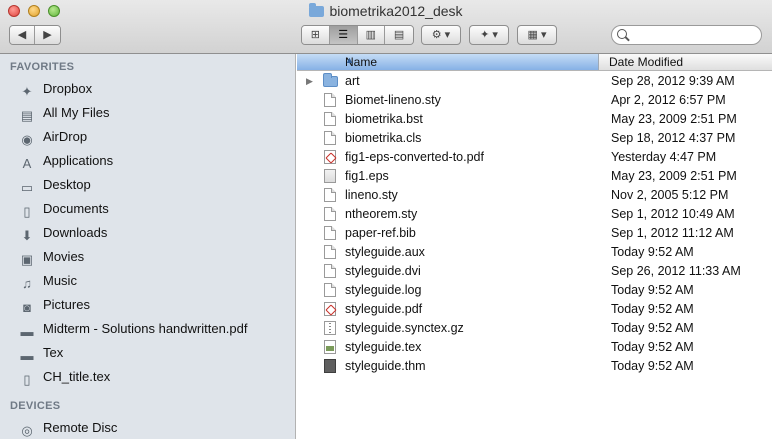 This screenshot has width=772, height=439. I want to click on sidebar-item-label: Tex, so click(53, 352).